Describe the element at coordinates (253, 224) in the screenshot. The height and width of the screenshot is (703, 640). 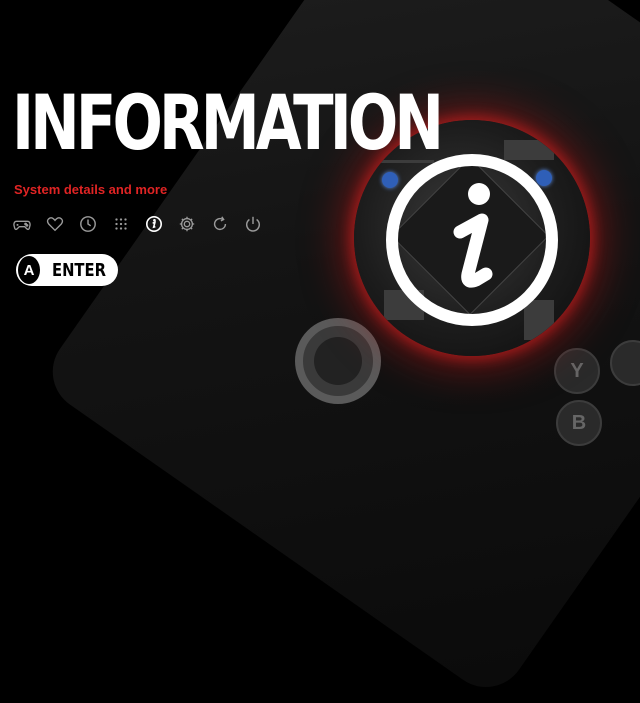
I see `power-icon` at that location.